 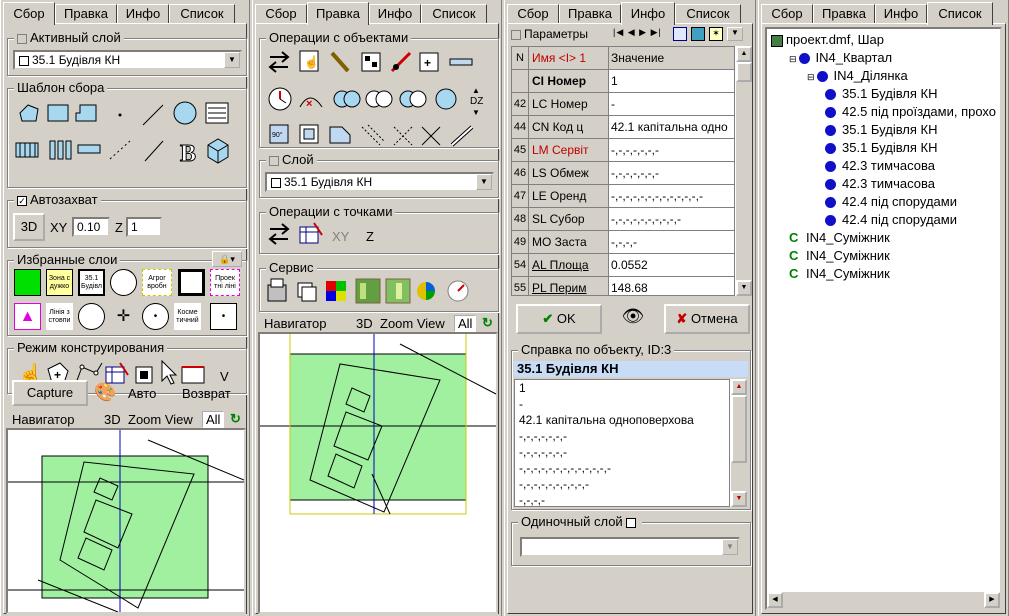 What do you see at coordinates (193, 375) in the screenshot?
I see `border-icon` at bounding box center [193, 375].